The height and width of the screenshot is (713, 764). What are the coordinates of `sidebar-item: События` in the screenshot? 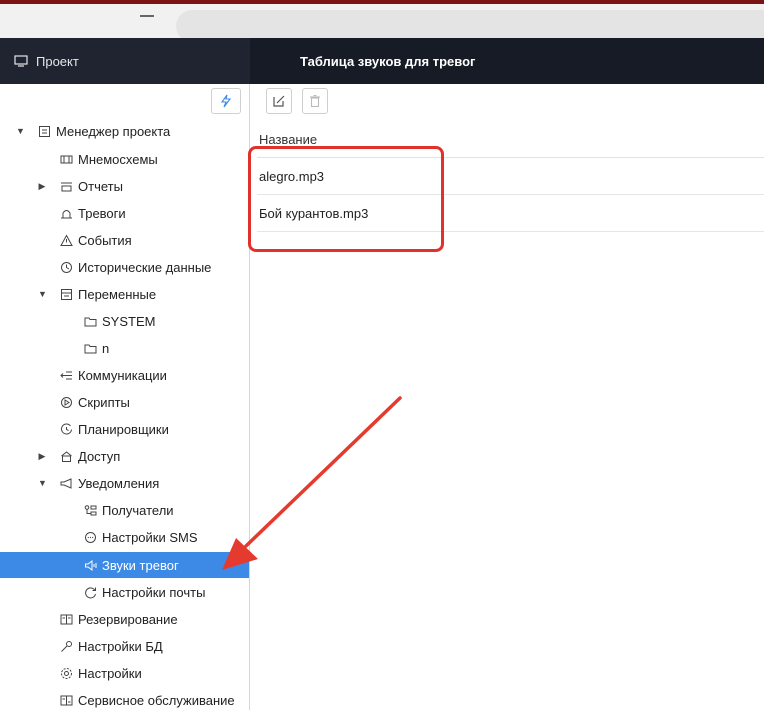 It's located at (124, 240).